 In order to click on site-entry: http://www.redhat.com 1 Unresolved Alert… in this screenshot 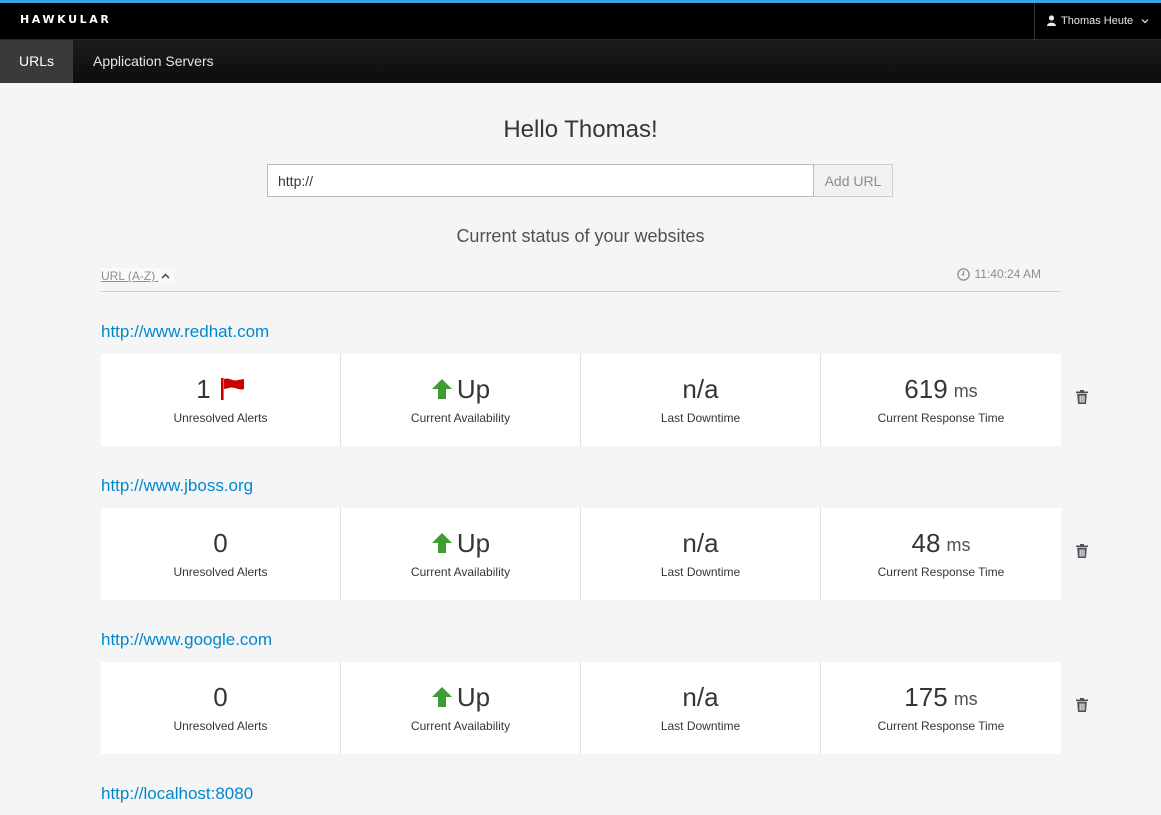, I will do `click(601, 384)`.